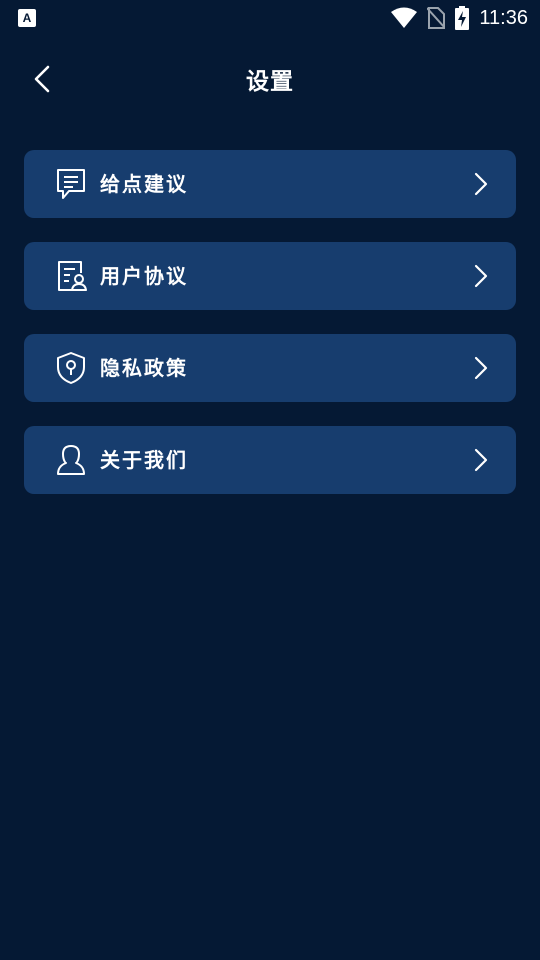 This screenshot has height=960, width=540. I want to click on menu-item-label: 关于我们, so click(144, 460).